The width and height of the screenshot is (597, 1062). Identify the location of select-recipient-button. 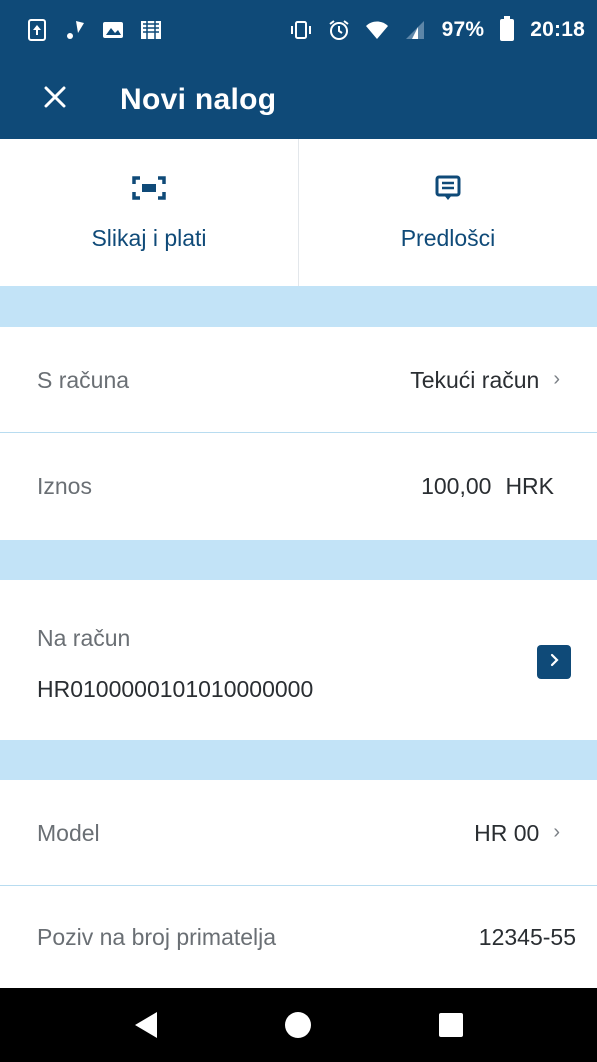
(554, 662).